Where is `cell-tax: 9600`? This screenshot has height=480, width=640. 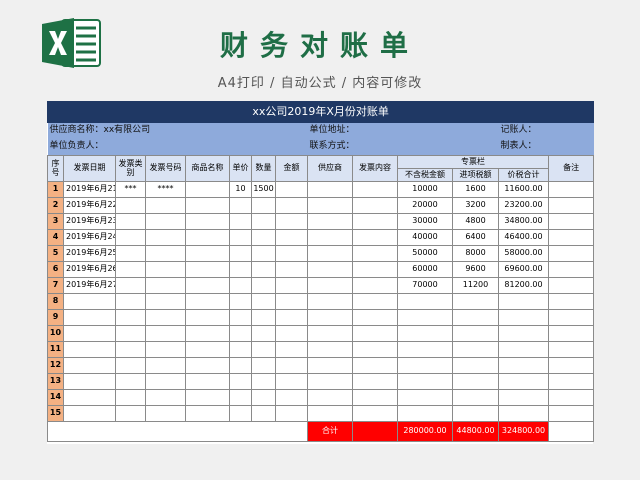
cell-tax: 9600 is located at coordinates (475, 269).